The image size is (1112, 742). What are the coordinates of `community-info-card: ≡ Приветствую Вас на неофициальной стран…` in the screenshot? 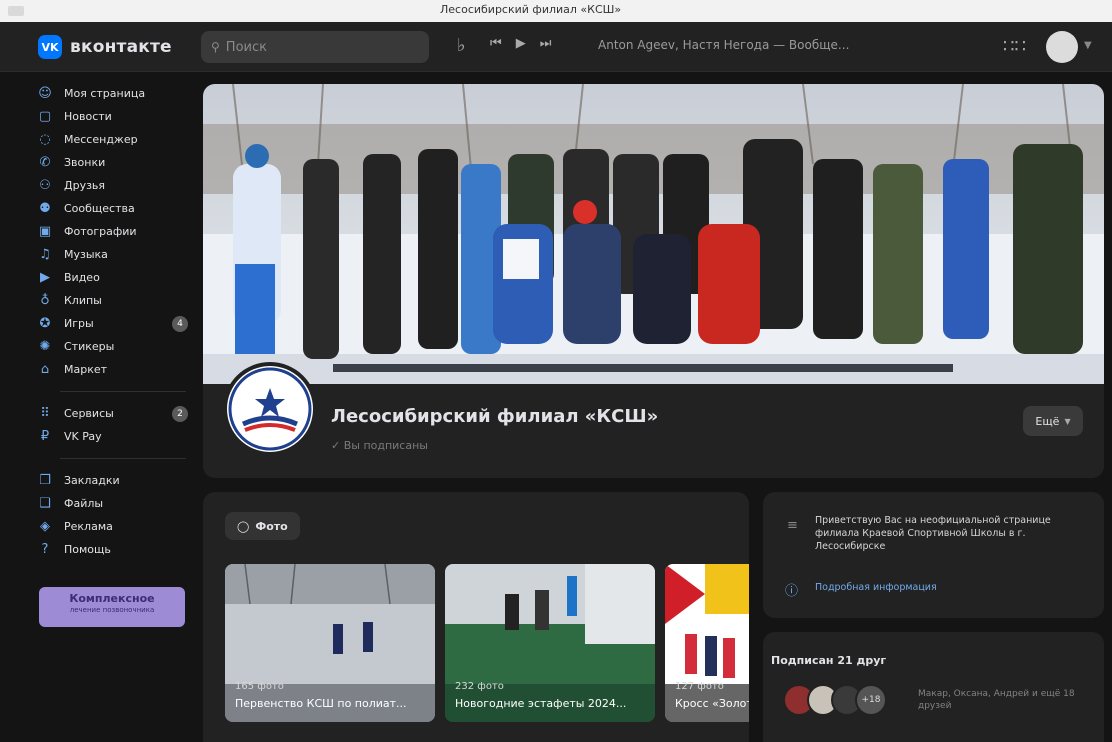 It's located at (933, 555).